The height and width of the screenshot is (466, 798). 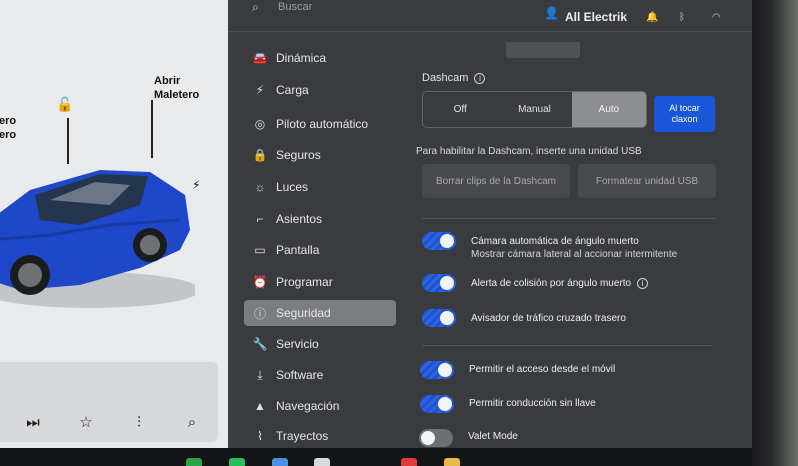 I want to click on toggle-blindspot-alert, so click(x=439, y=283).